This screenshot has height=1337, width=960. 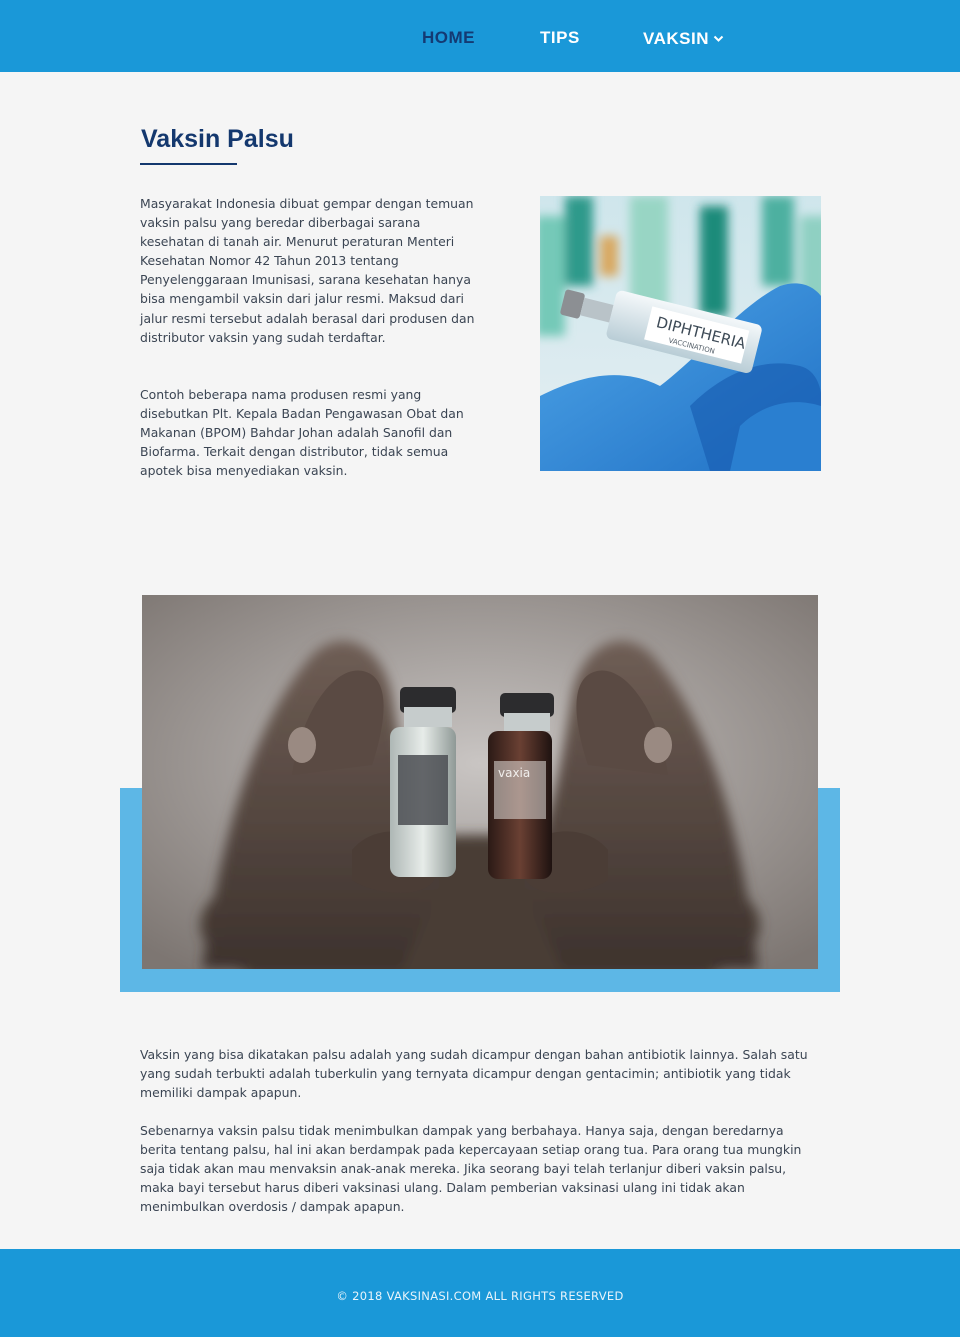 What do you see at coordinates (188, 164) in the screenshot?
I see `title-underline` at bounding box center [188, 164].